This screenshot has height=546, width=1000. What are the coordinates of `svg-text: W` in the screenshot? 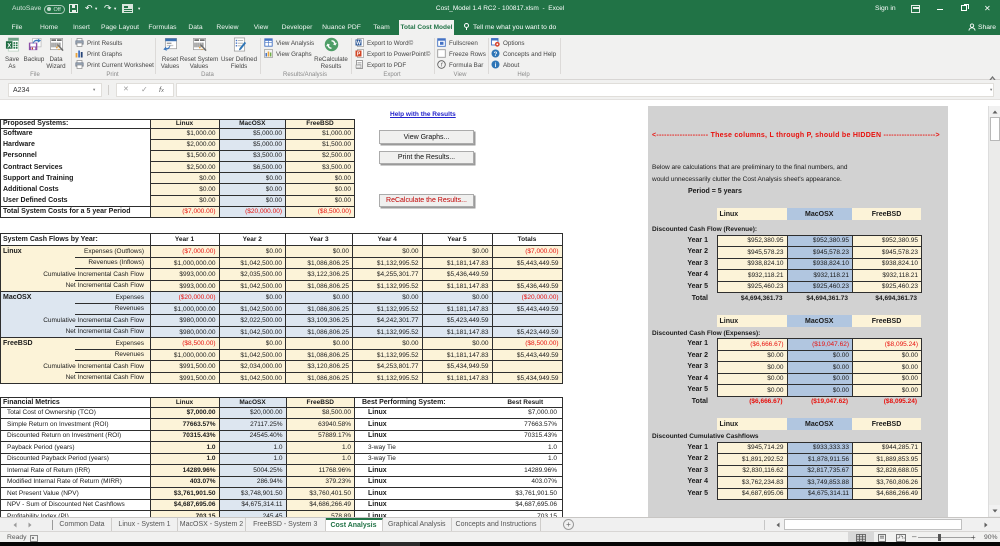 It's located at (358, 43).